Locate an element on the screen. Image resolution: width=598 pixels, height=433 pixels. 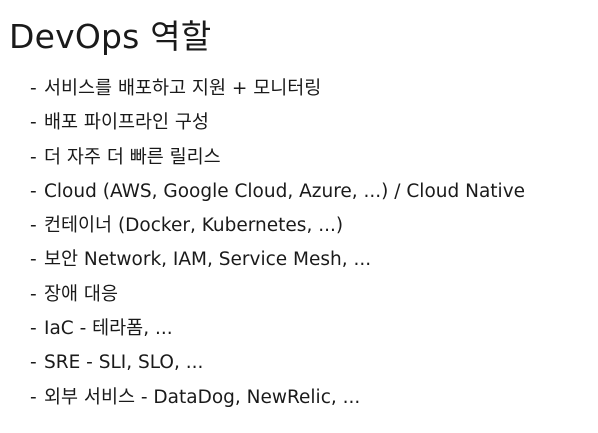
bullet-text: 장애 대응 is located at coordinates (81, 294).